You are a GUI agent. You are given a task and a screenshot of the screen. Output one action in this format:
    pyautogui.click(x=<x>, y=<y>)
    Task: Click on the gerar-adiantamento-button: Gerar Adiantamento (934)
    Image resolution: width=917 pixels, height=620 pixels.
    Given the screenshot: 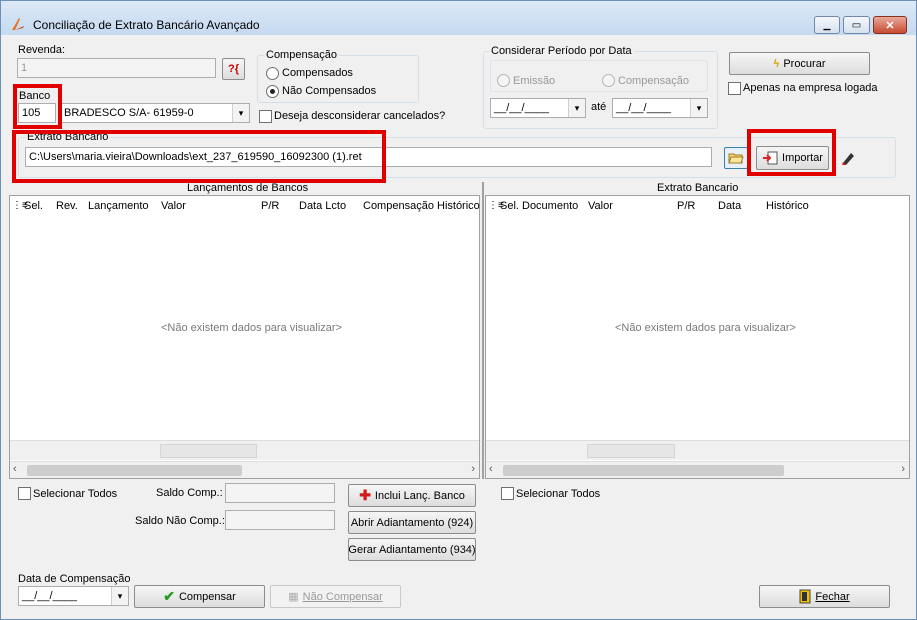 What is the action you would take?
    pyautogui.click(x=412, y=549)
    